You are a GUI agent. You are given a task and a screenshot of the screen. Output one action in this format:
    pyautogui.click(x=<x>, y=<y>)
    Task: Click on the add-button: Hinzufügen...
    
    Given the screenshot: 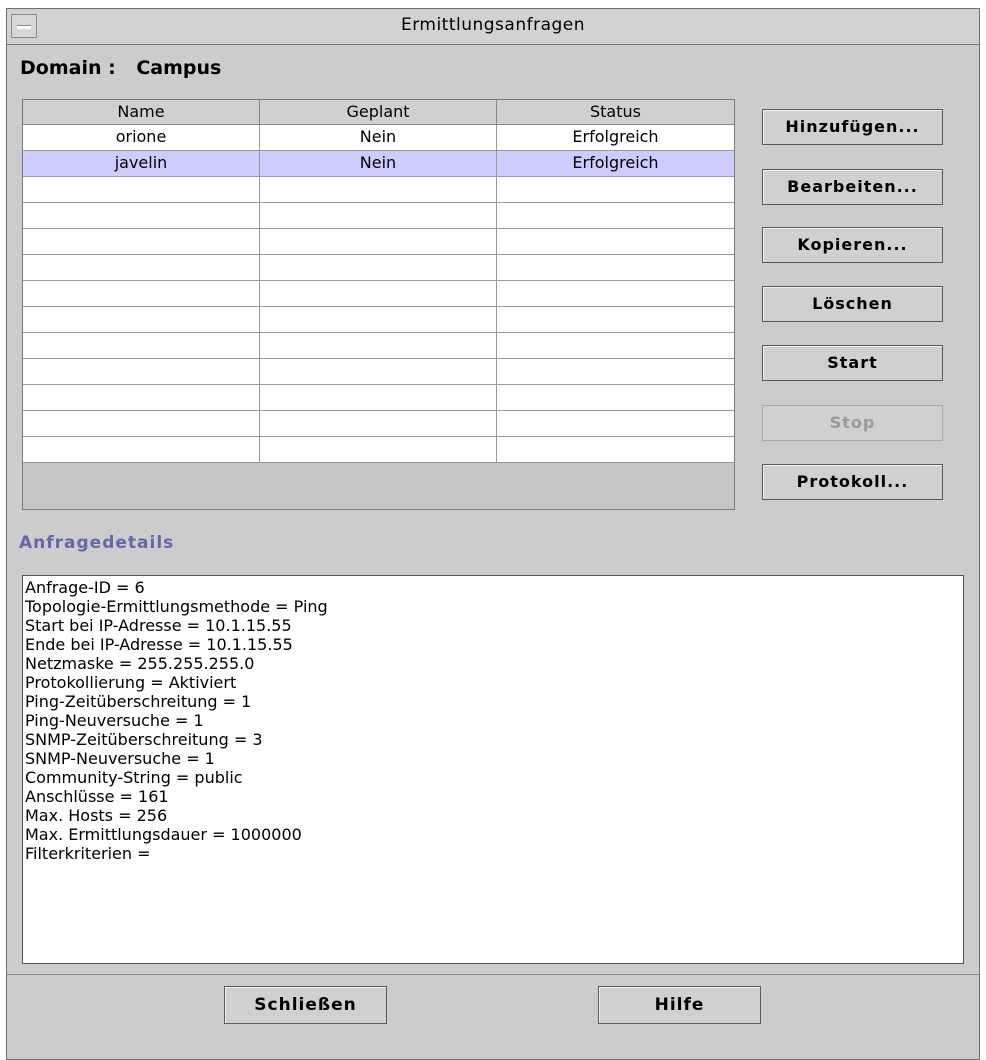 What is the action you would take?
    pyautogui.click(x=852, y=127)
    